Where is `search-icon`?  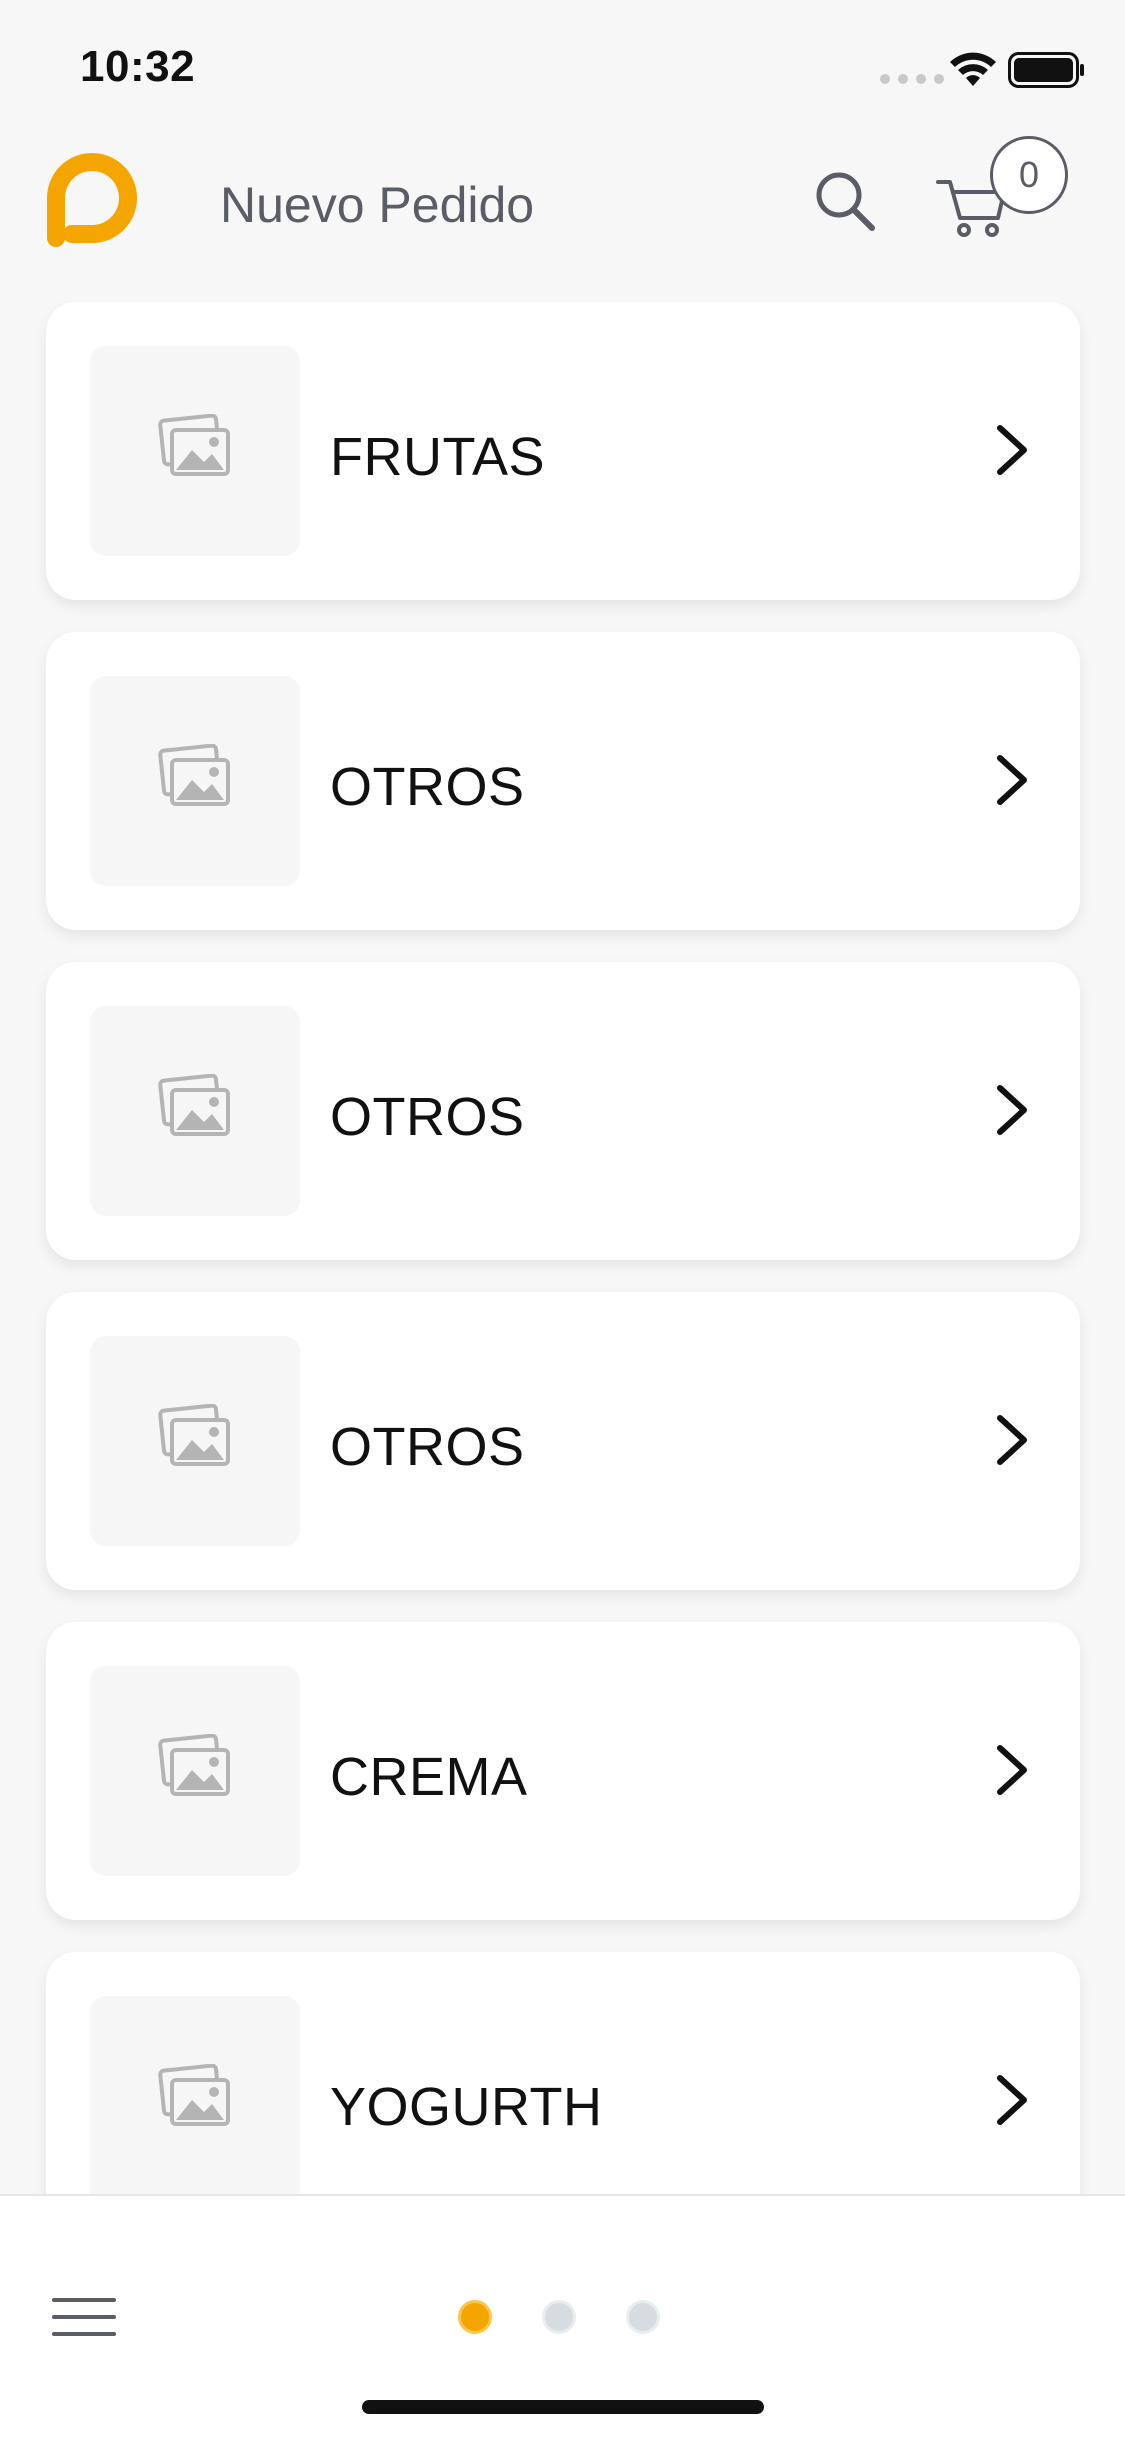 search-icon is located at coordinates (845, 201).